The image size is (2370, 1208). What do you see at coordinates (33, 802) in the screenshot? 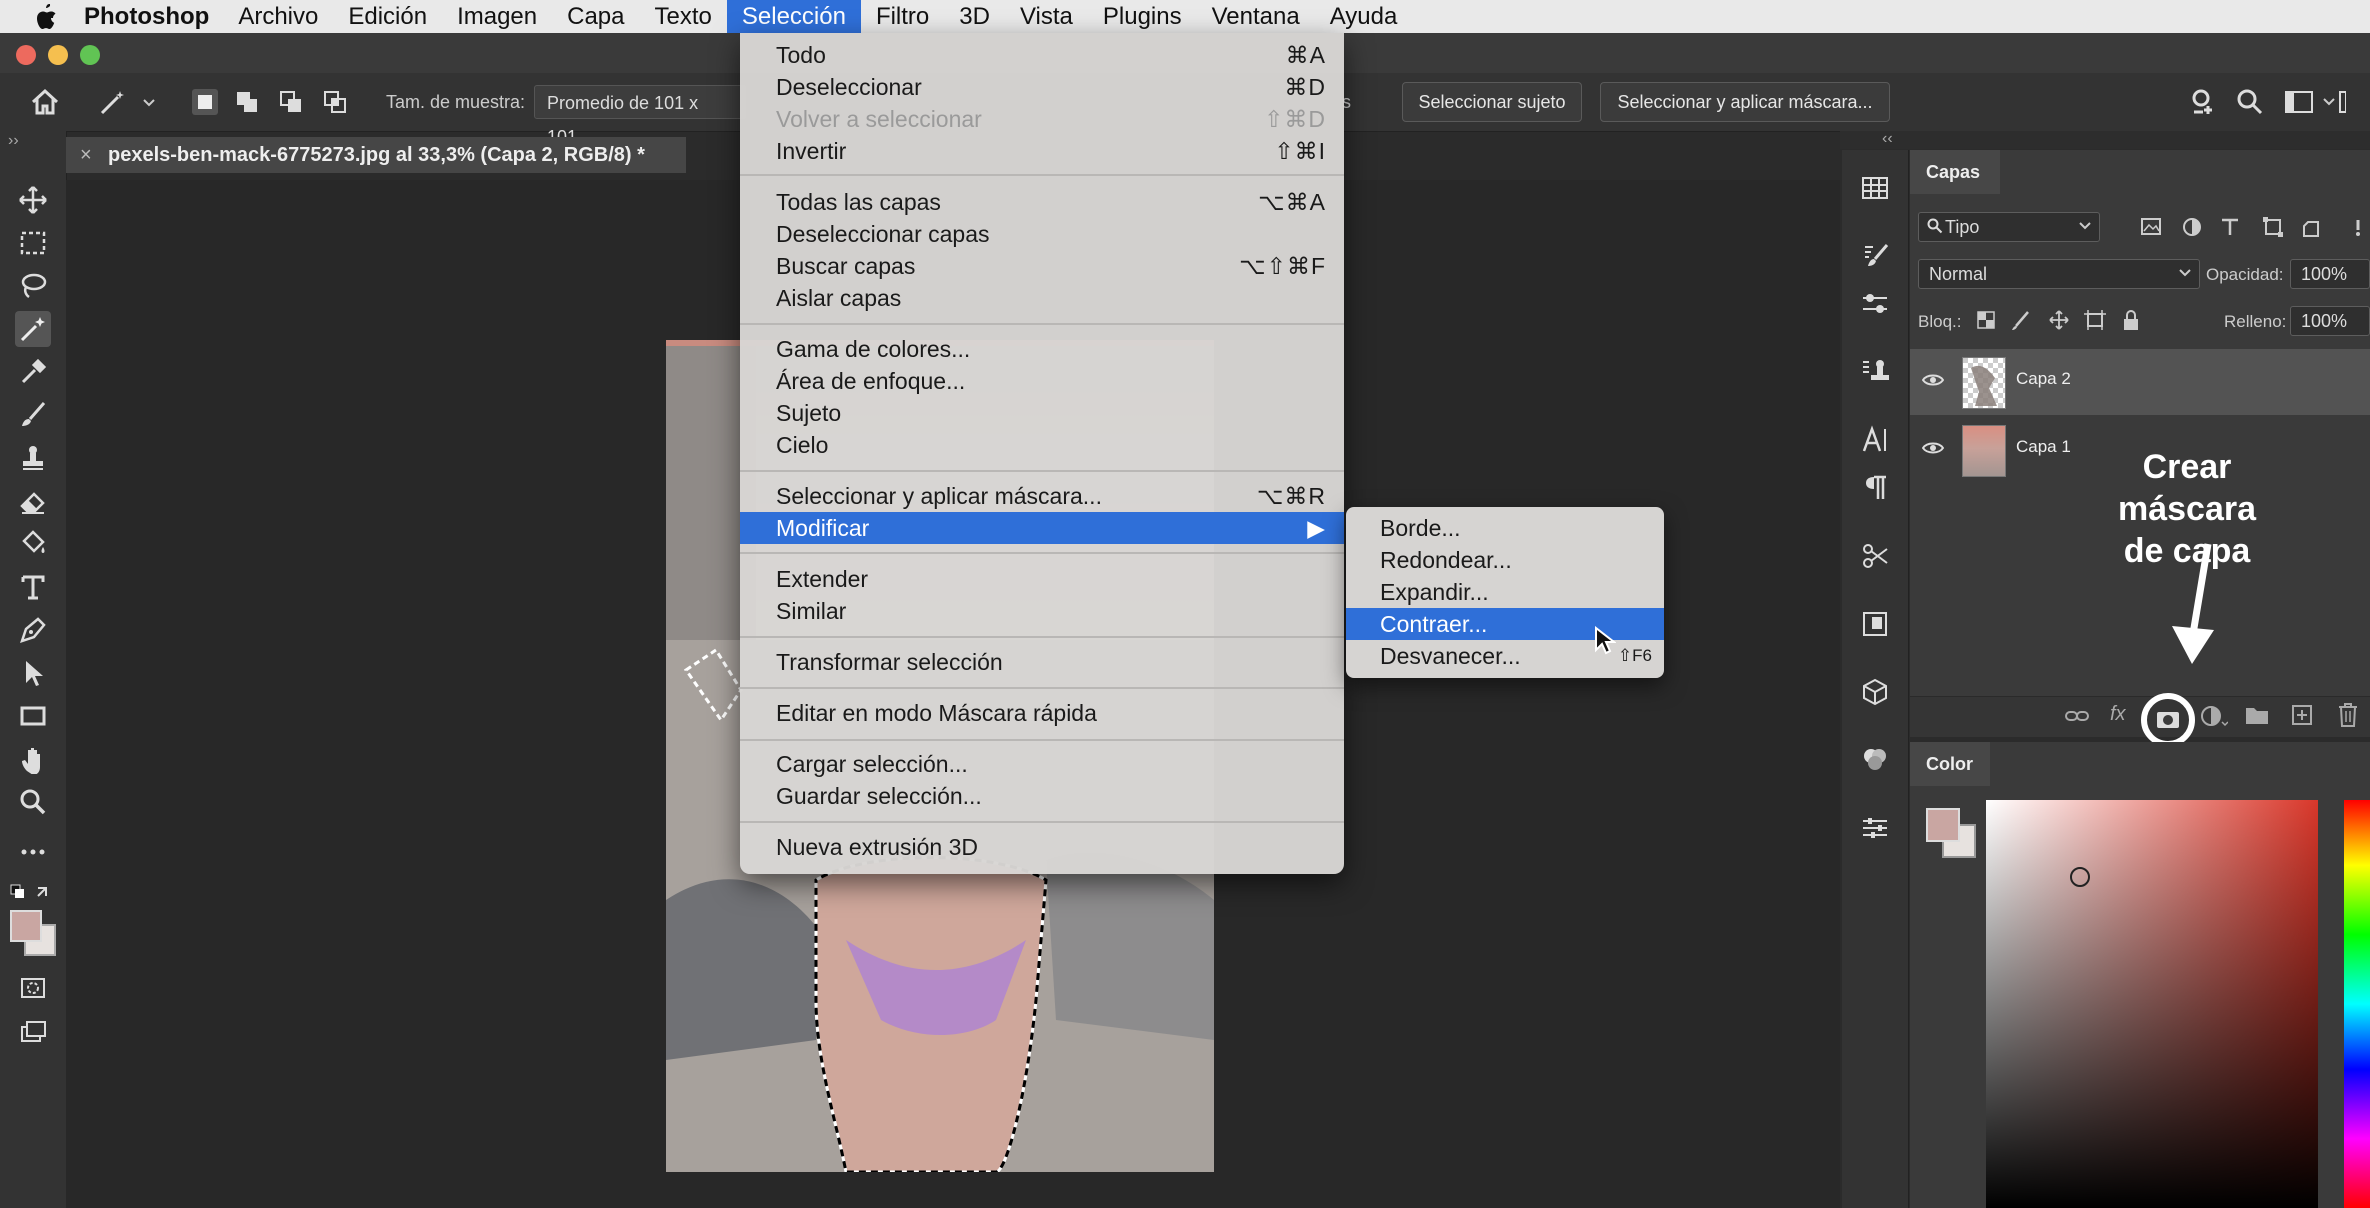
I see `zoom-tool-icon` at bounding box center [33, 802].